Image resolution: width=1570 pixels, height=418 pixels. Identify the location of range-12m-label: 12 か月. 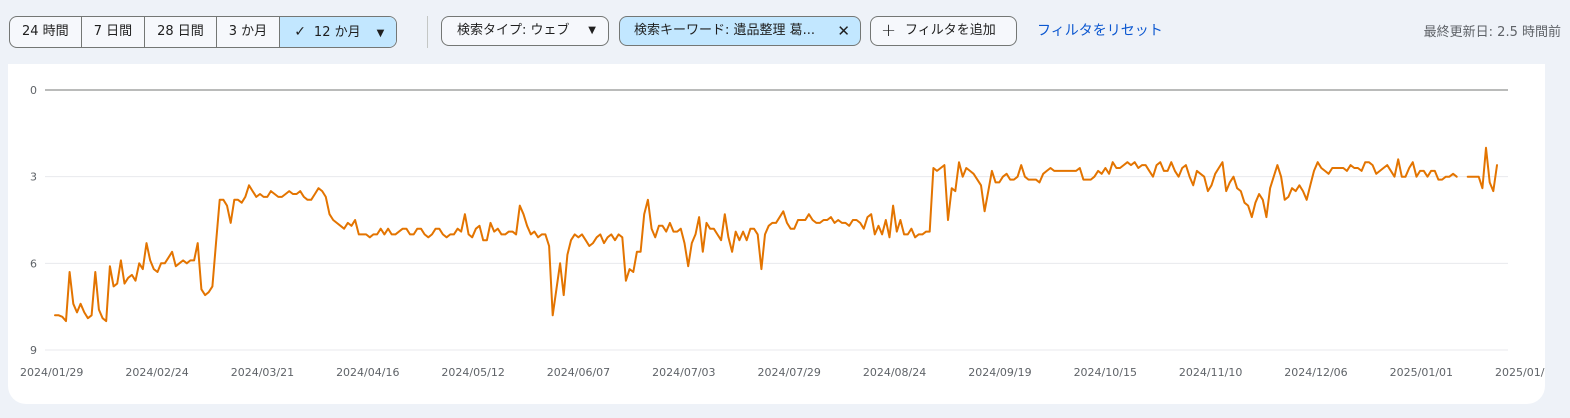
(337, 32).